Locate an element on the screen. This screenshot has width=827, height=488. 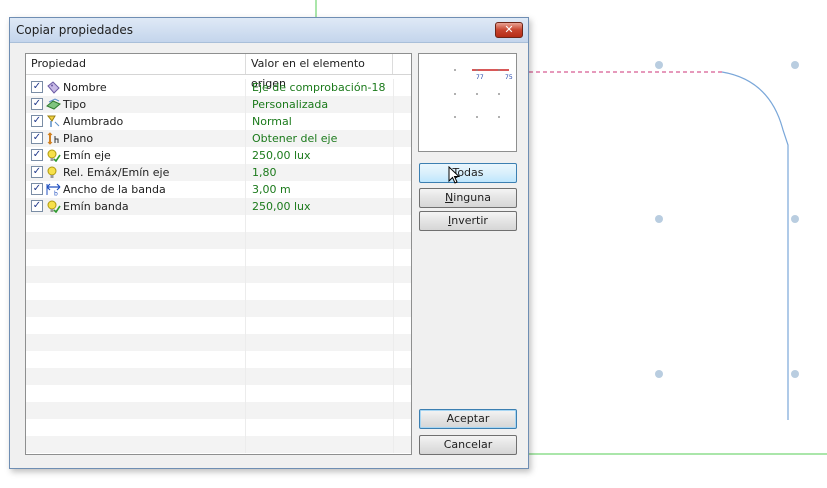
preview-thumbnail: 77 75 is located at coordinates (467, 102).